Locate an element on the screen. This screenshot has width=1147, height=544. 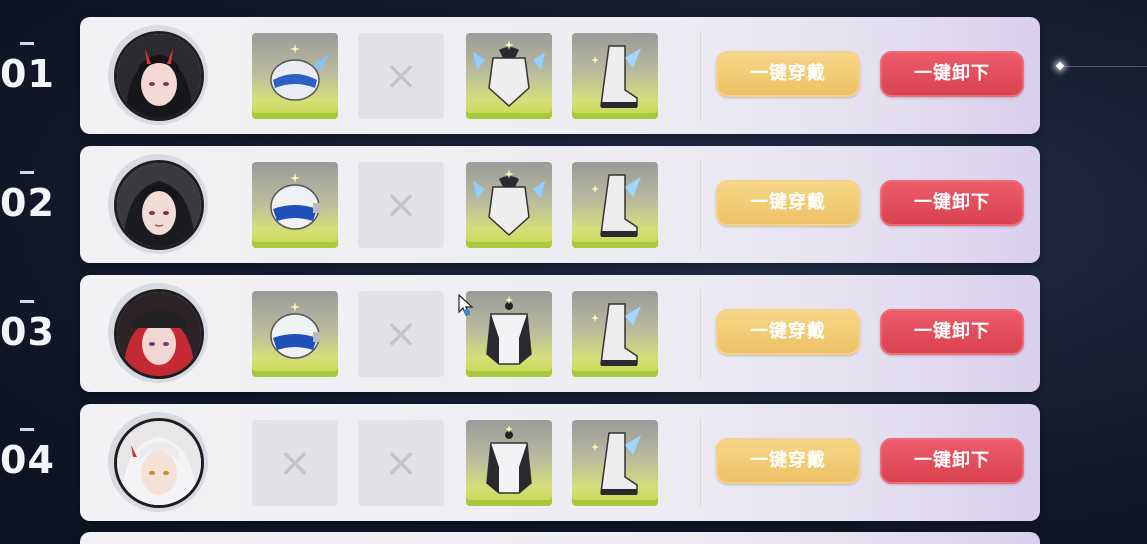
row-number: 03 is located at coordinates (30, 327).